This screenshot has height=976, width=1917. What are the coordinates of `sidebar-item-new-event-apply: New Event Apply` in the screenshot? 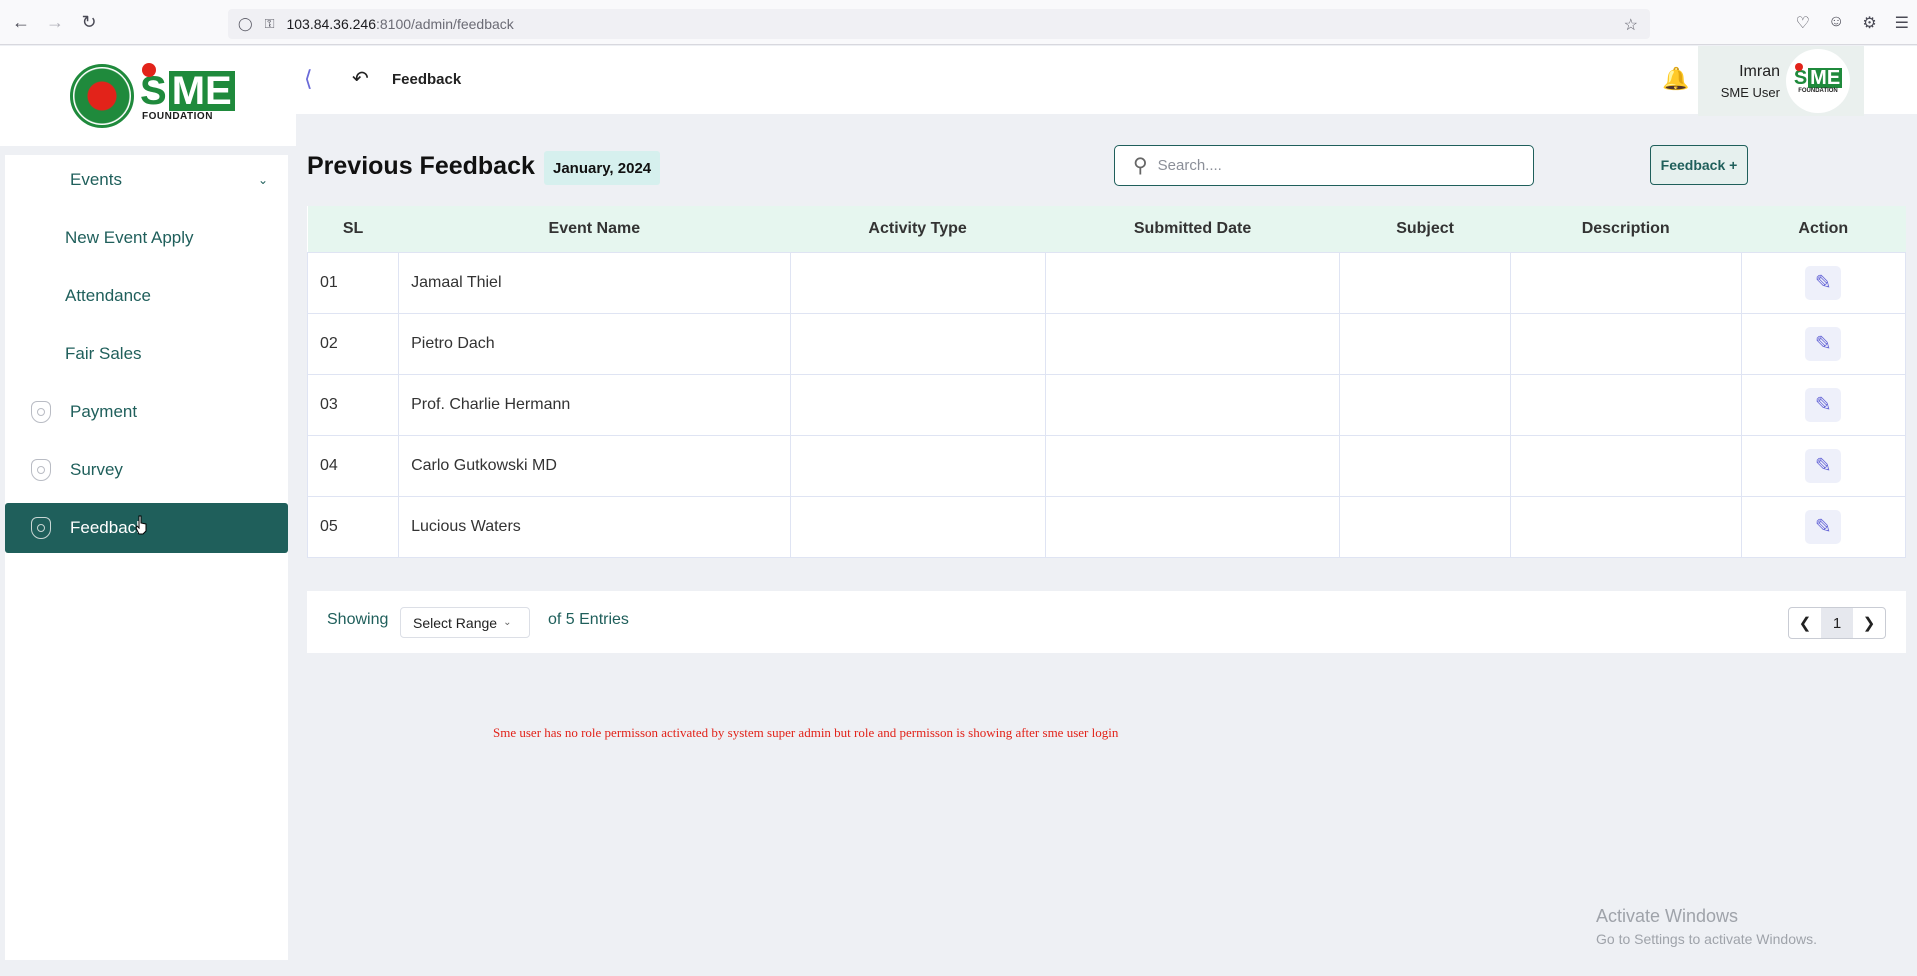 It's located at (146, 238).